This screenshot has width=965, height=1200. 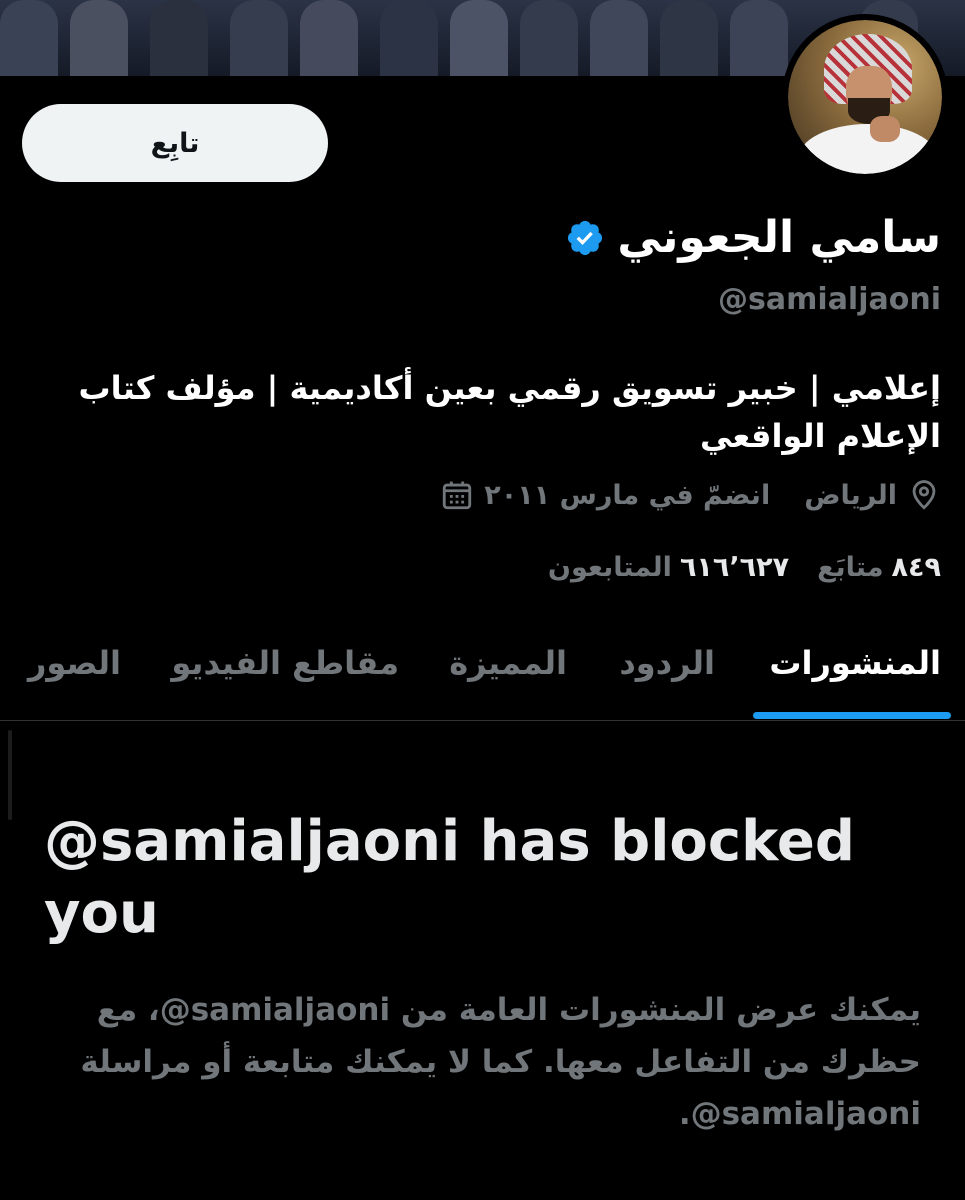 I want to click on tab-posts: المنشورات, so click(x=855, y=663).